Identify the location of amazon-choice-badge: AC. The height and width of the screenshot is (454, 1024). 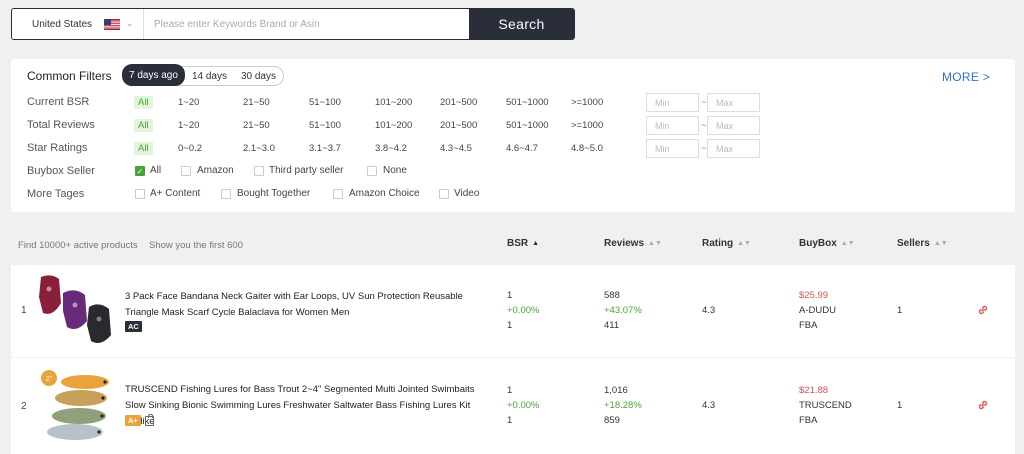
(133, 326).